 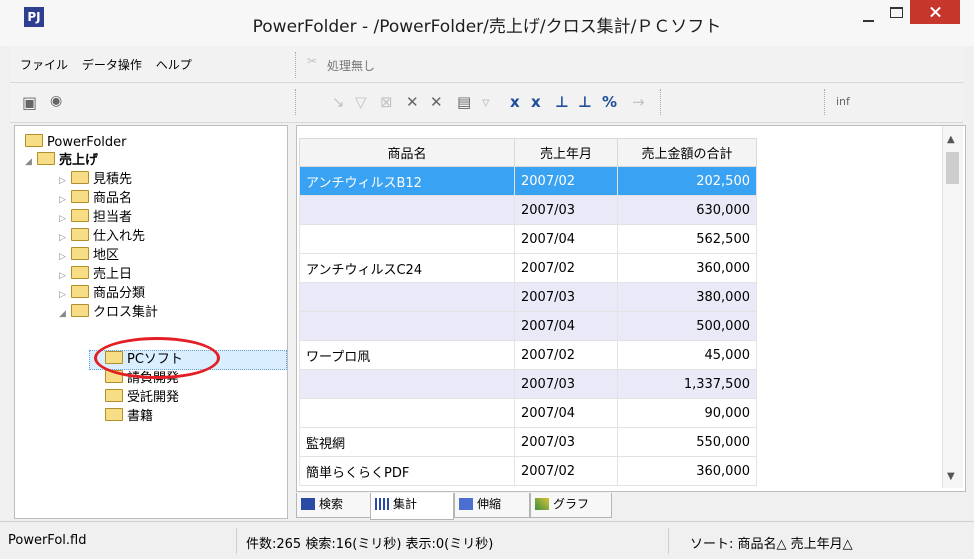 I want to click on tree-view-icon: ▣, so click(x=29, y=102).